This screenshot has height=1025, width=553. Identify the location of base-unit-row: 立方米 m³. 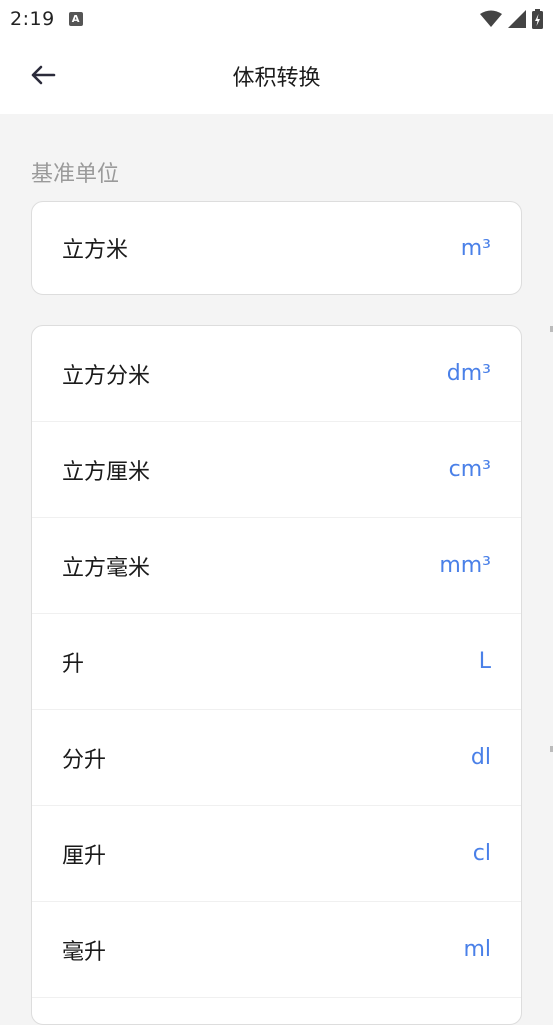
(276, 248).